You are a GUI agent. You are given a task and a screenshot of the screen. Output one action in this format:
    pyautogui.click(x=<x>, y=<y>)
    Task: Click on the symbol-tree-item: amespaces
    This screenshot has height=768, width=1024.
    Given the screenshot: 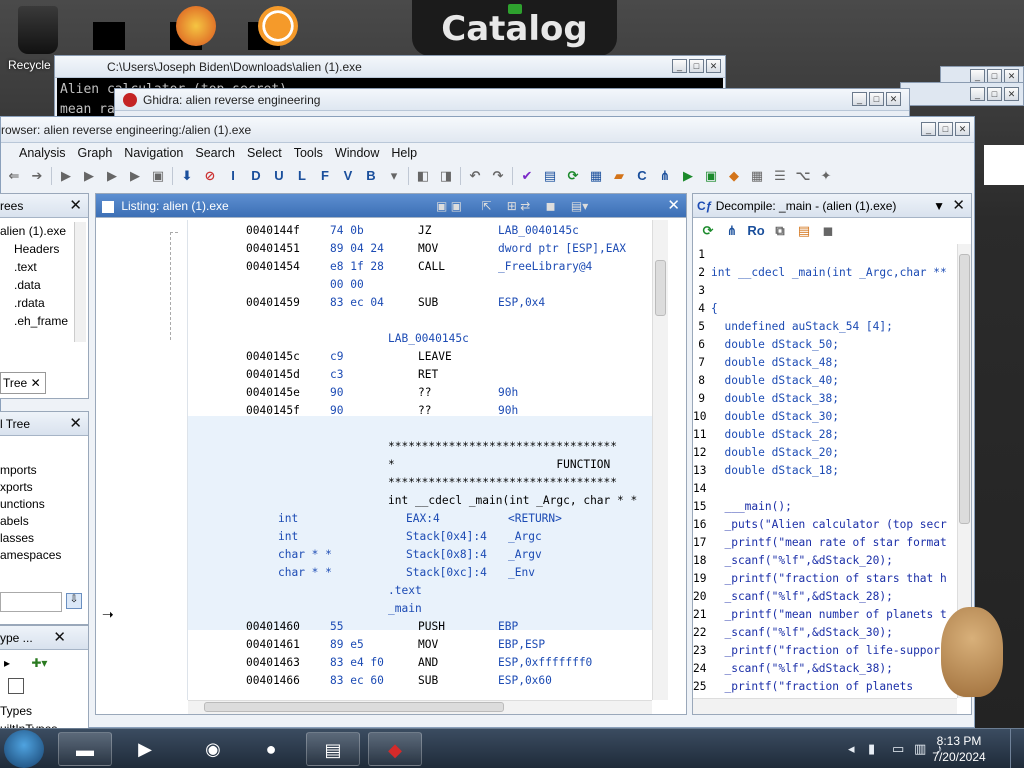 What is the action you would take?
    pyautogui.click(x=30, y=555)
    